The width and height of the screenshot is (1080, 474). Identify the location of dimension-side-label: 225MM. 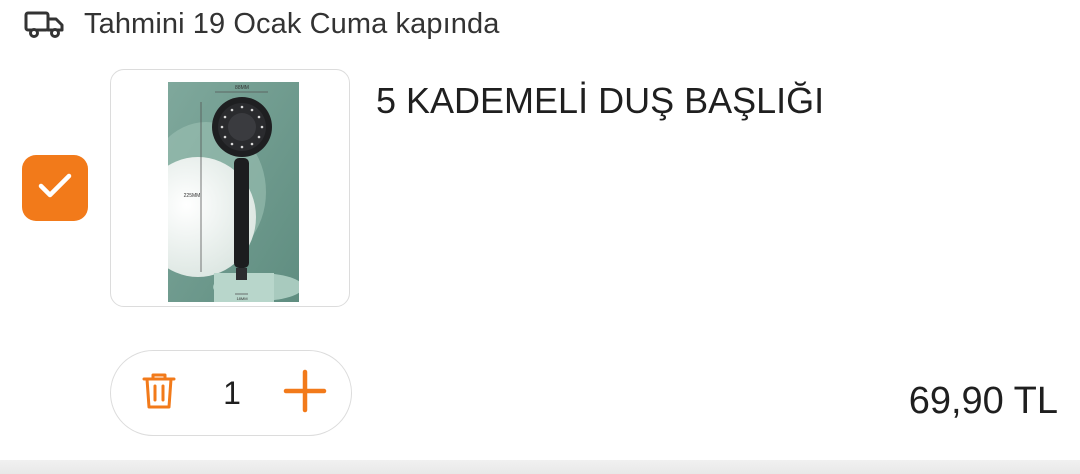
(192, 196).